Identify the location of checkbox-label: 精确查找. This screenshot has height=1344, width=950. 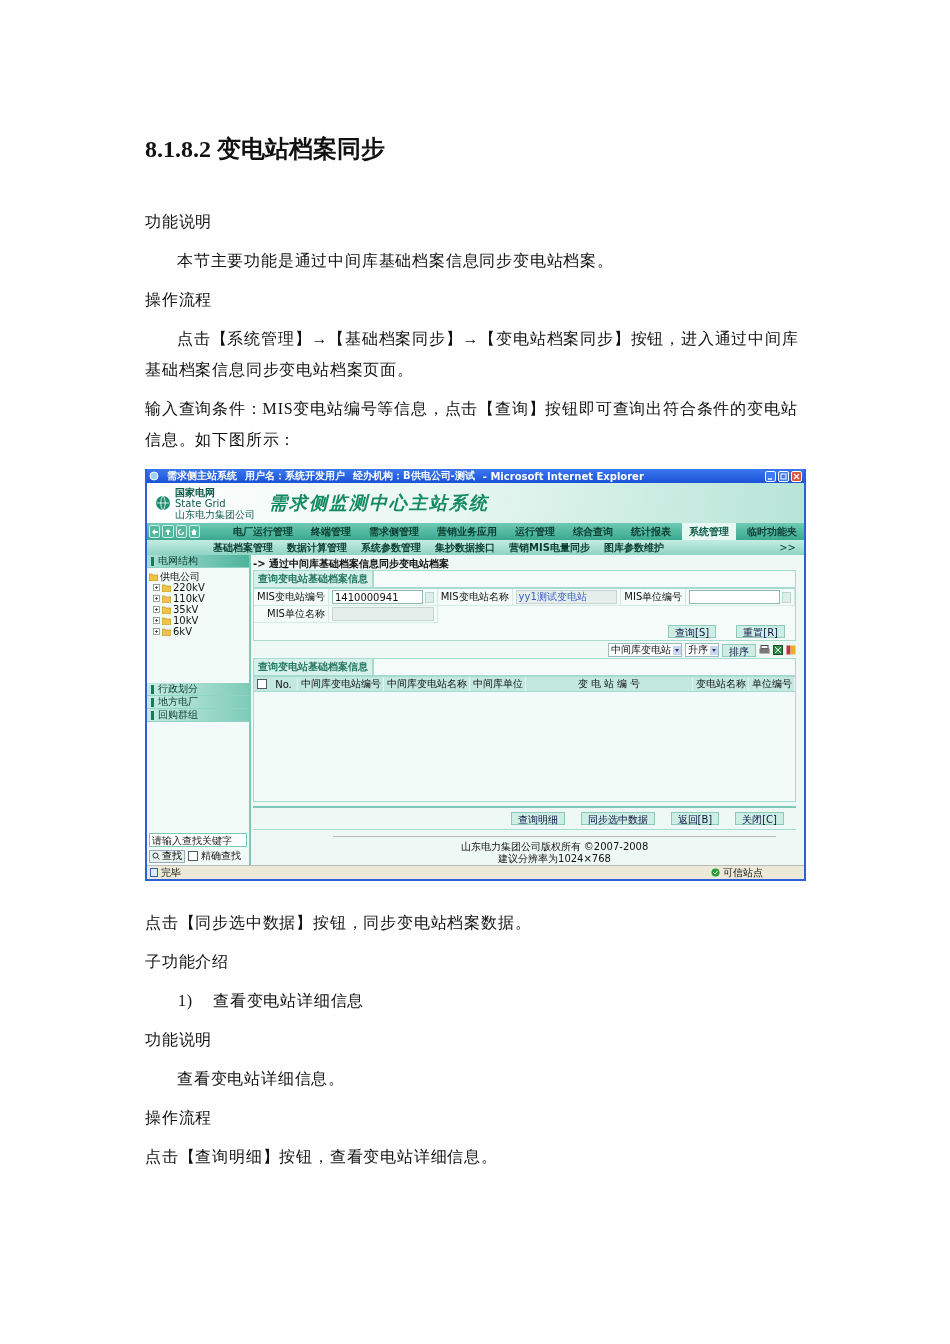
(221, 856).